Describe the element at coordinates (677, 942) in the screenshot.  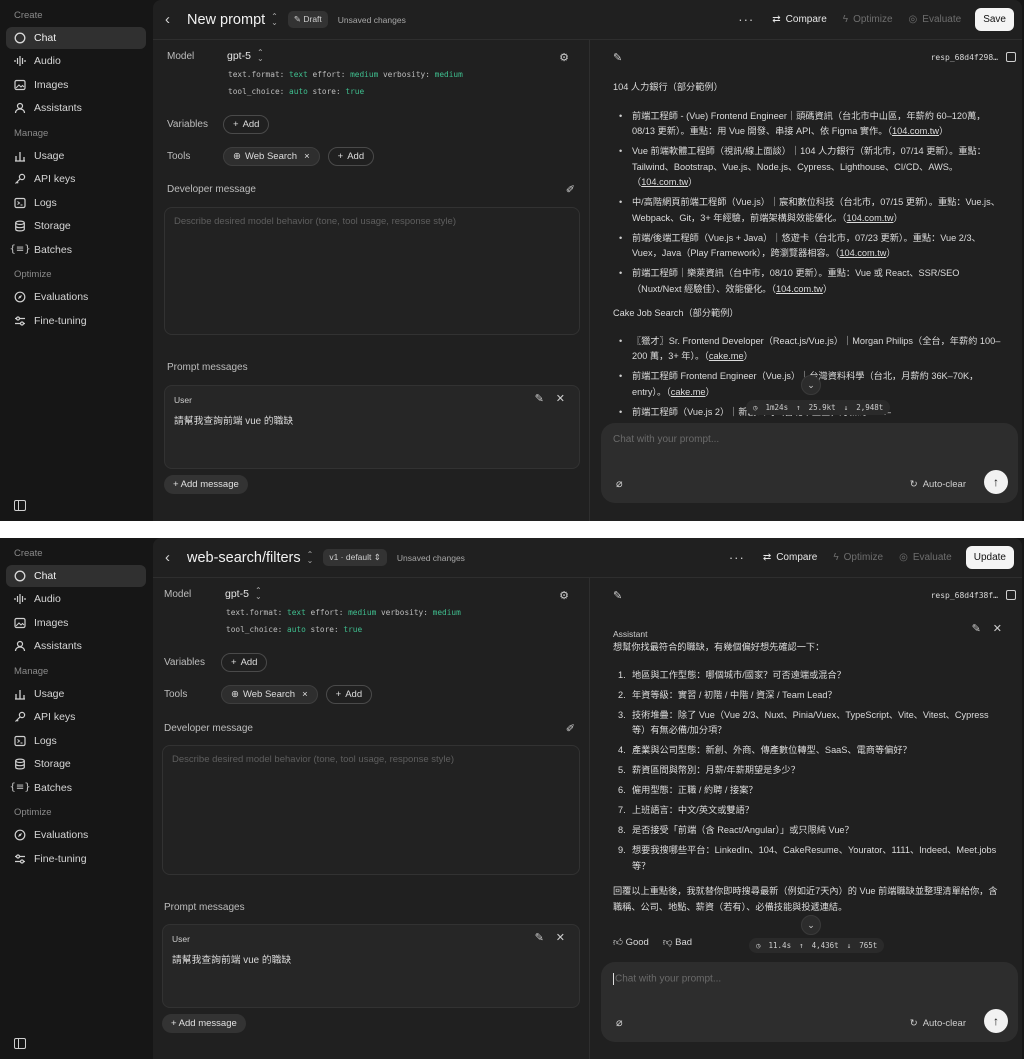
I see `bad-button: 👎︎ Bad` at that location.